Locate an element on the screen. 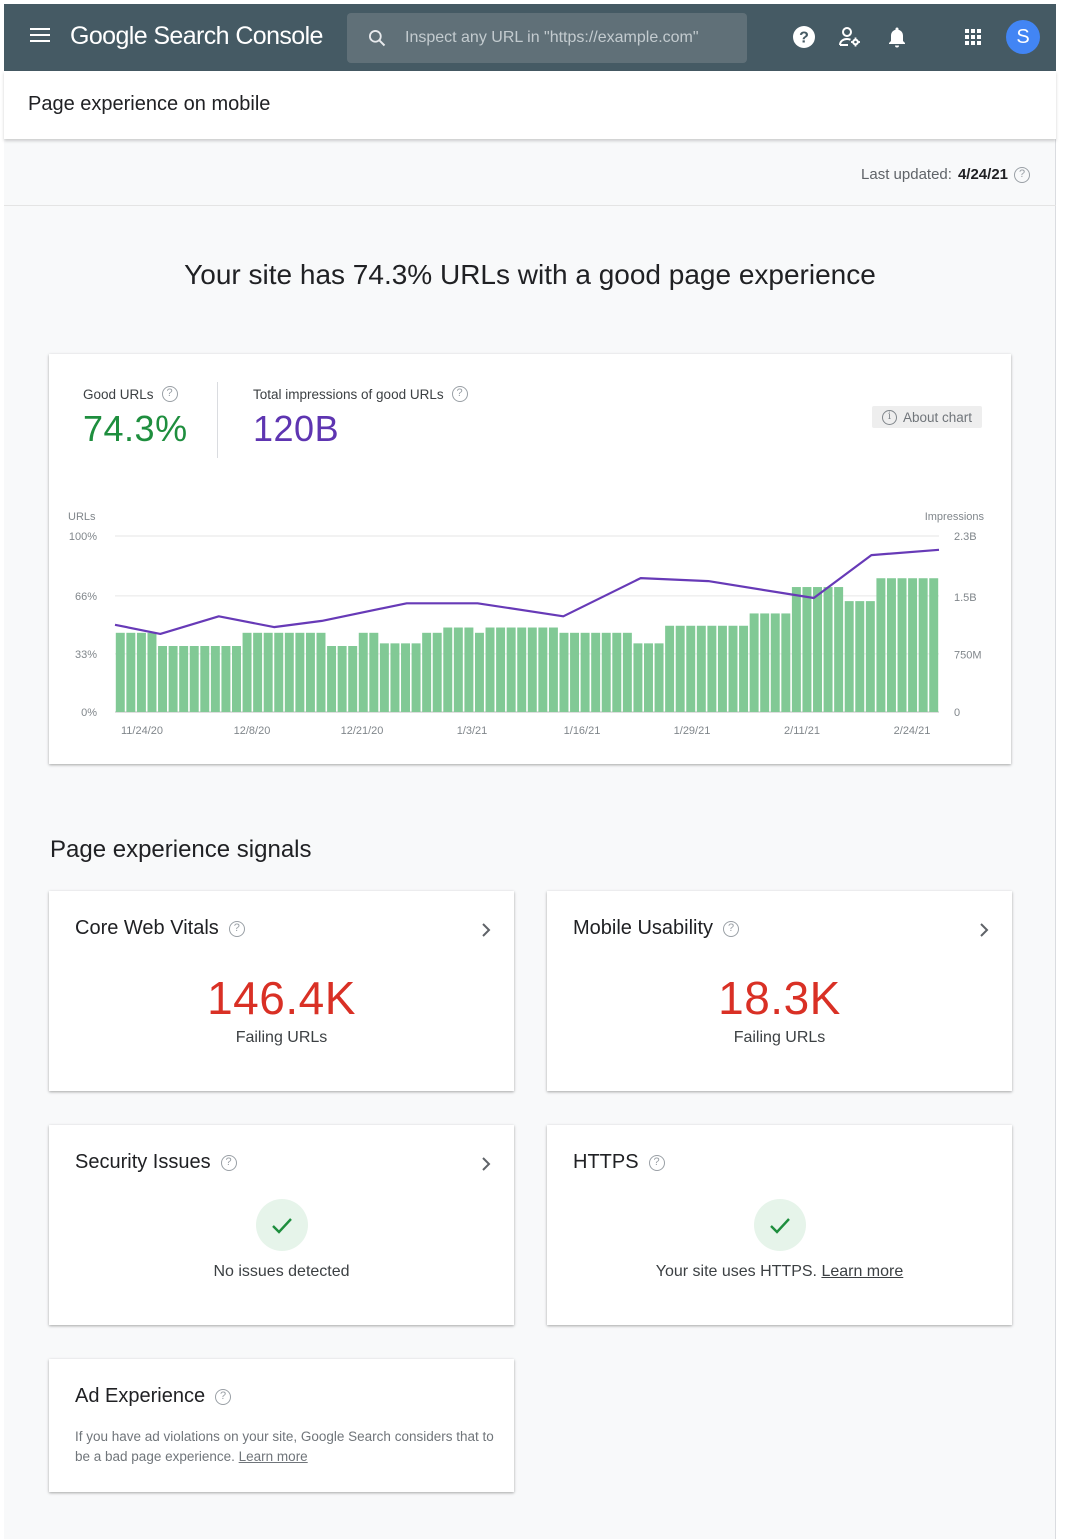 The height and width of the screenshot is (1539, 1065). last-updated-label: Last updated: is located at coordinates (906, 174).